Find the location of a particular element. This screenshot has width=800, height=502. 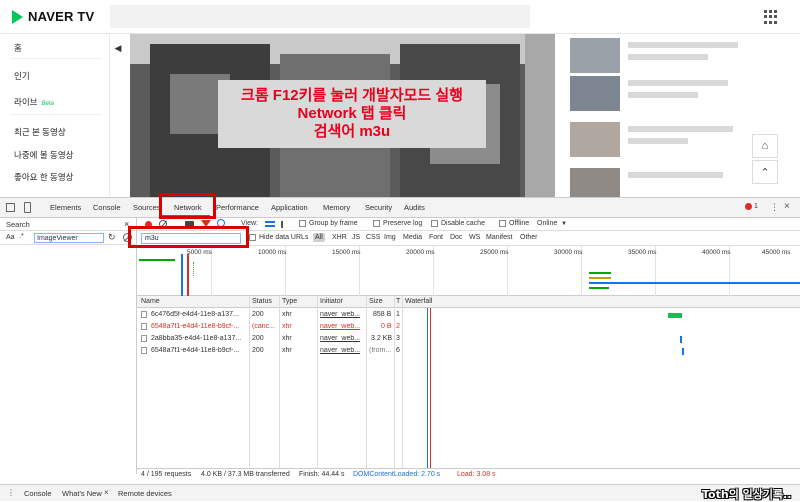

drawer-tab-console: Console is located at coordinates (38, 493).